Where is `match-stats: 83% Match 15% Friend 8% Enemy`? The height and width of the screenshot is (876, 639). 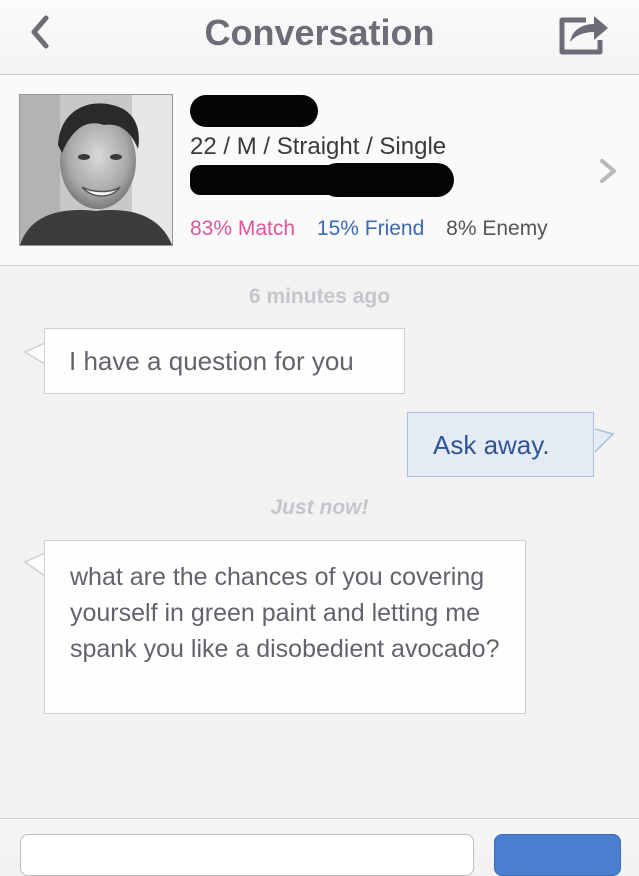 match-stats: 83% Match 15% Friend 8% Enemy is located at coordinates (377, 229).